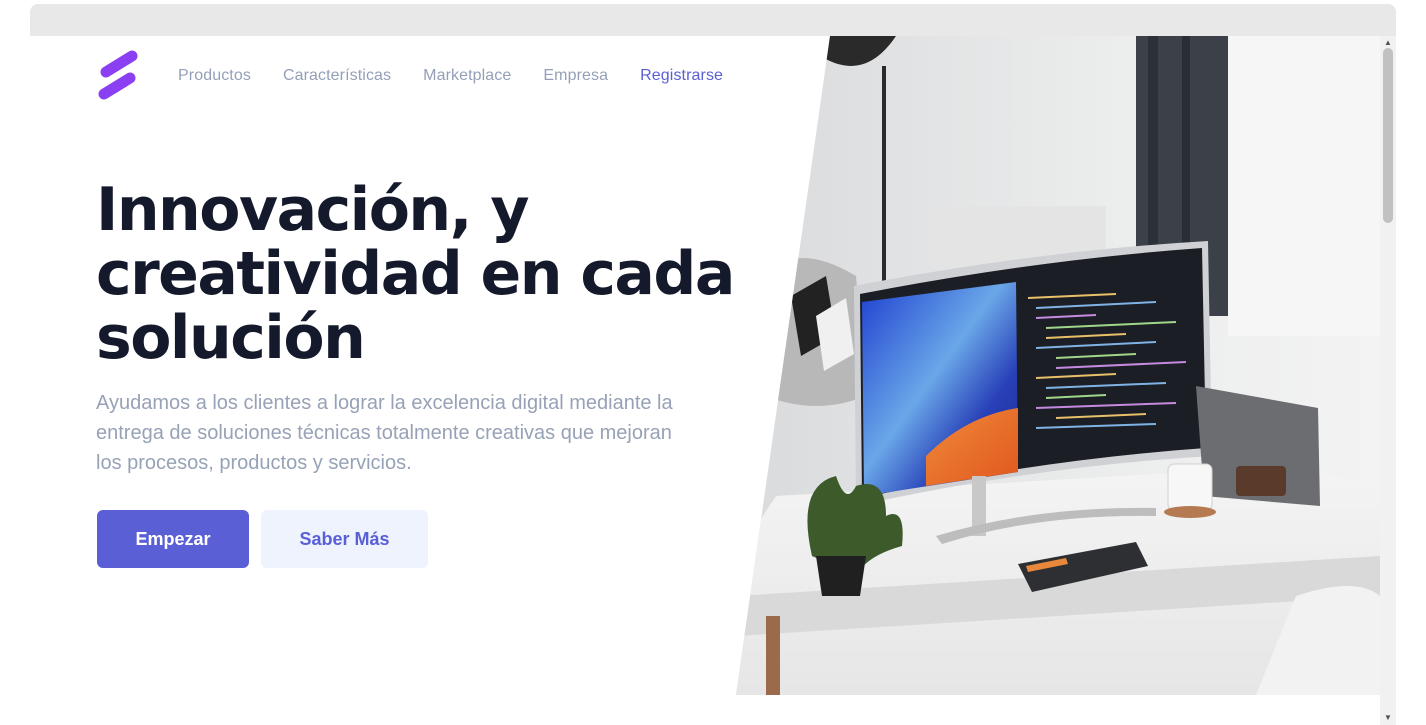  Describe the element at coordinates (681, 76) in the screenshot. I see `nav-link-registrarse: Registrarse` at that location.